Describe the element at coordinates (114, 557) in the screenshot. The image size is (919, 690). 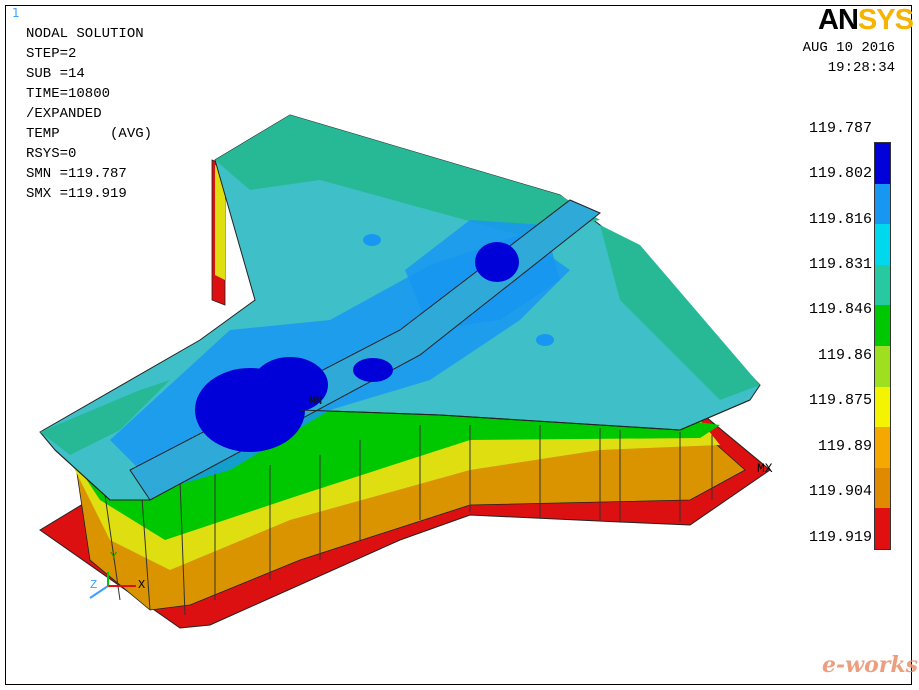
I see `axis-y-label: Y` at that location.